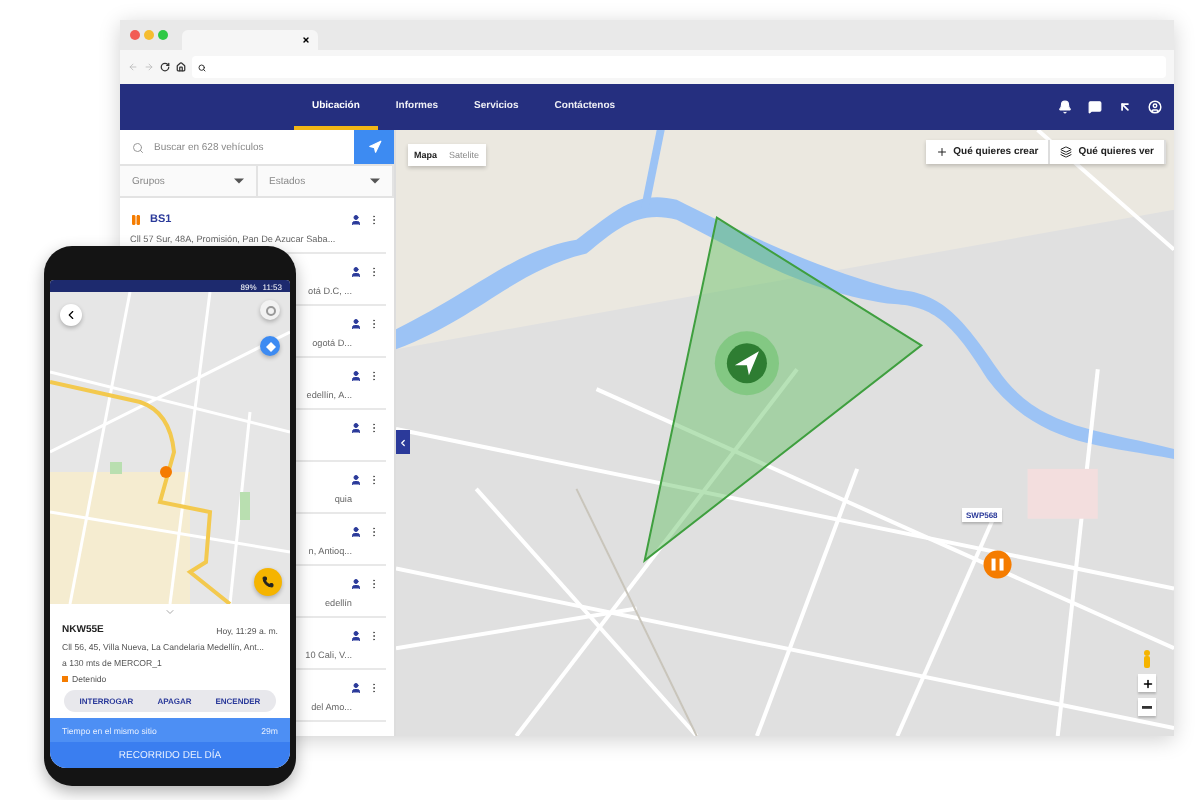  I want to click on settings-button, so click(270, 310).